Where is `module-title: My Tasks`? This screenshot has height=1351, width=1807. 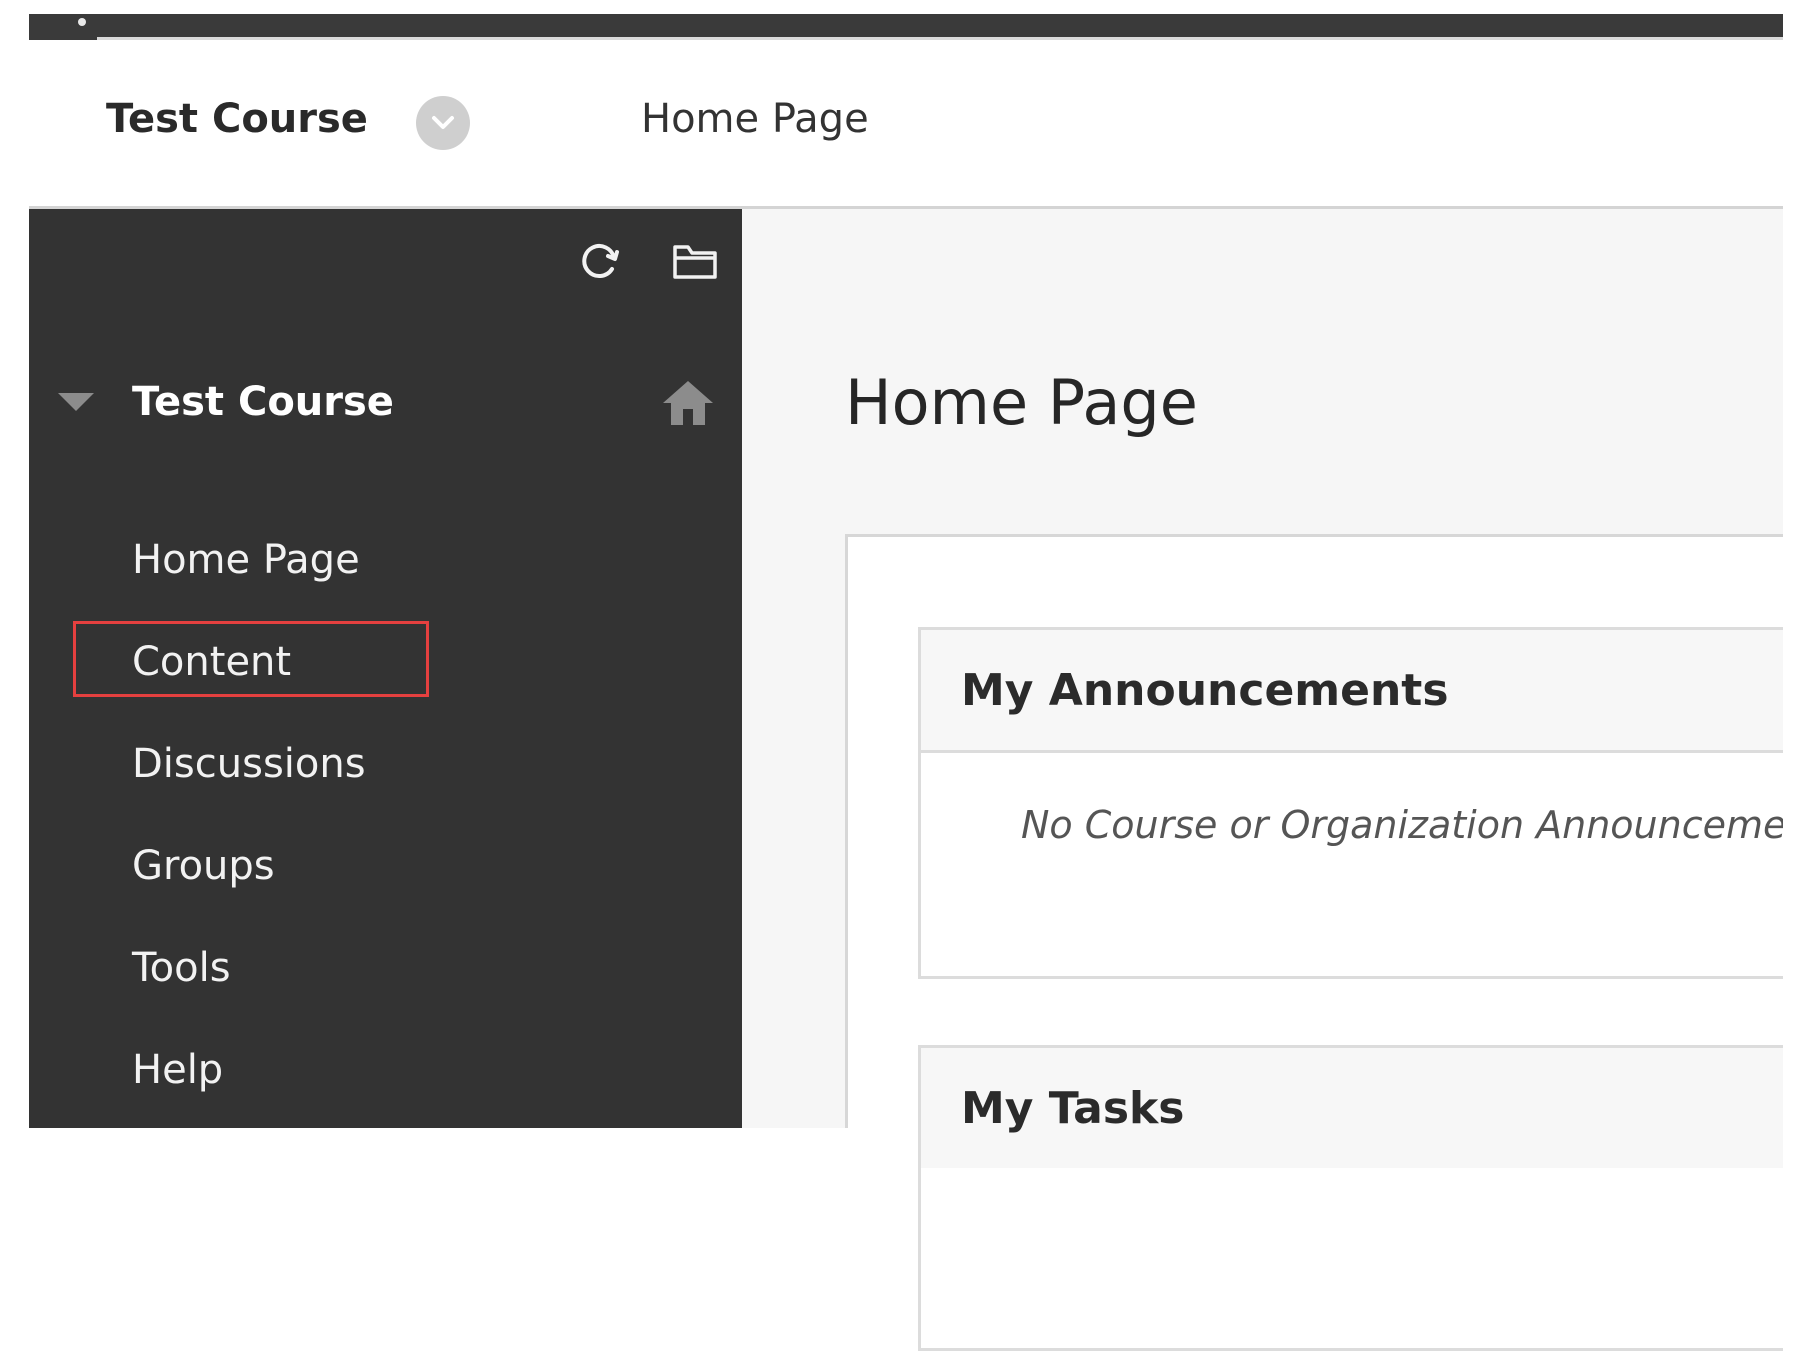 module-title: My Tasks is located at coordinates (1352, 1108).